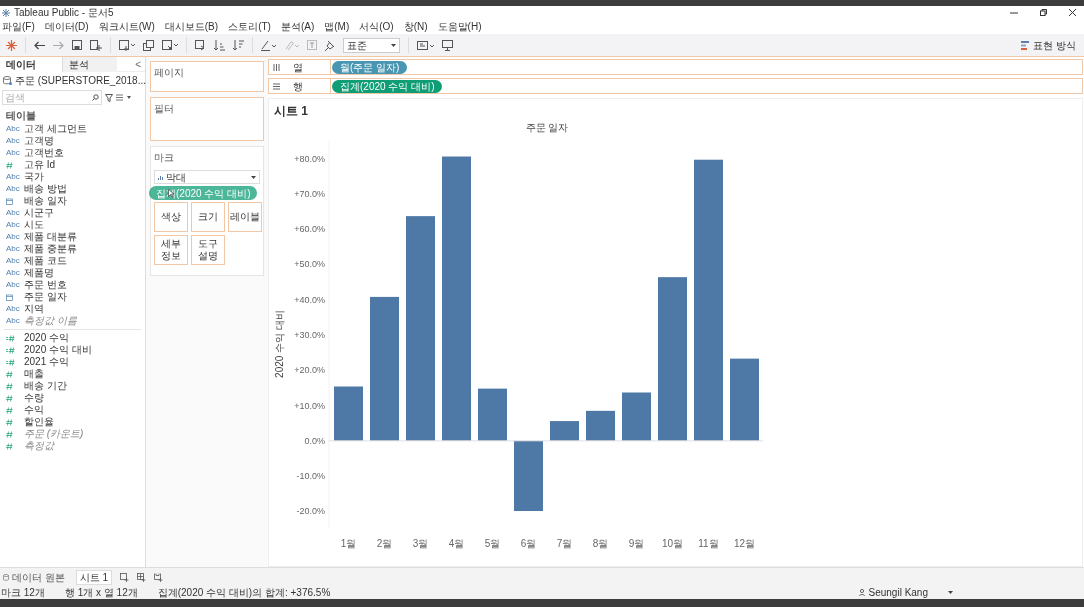 This screenshot has width=1084, height=607. I want to click on field-item: 수량, so click(34, 398).